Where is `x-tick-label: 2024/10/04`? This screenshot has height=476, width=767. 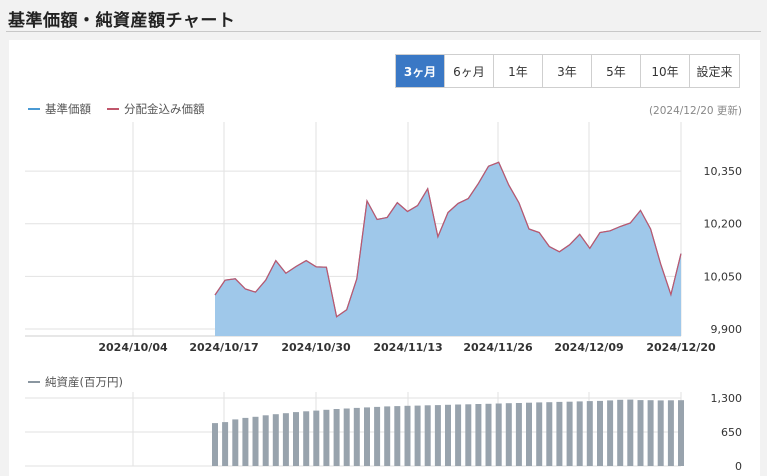
x-tick-label: 2024/10/04 is located at coordinates (133, 347).